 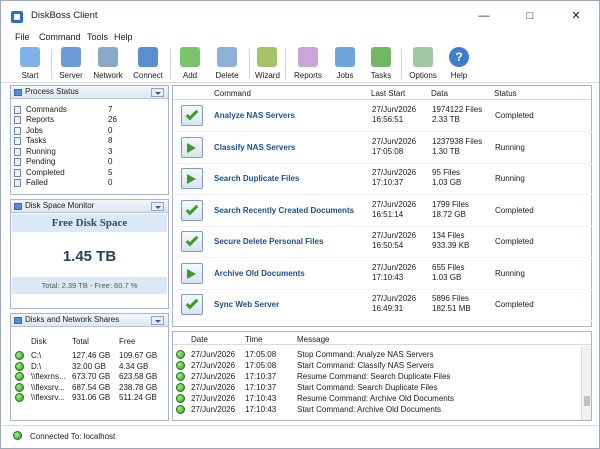 I want to click on command-name: Search Duplicate Files, so click(x=257, y=178).